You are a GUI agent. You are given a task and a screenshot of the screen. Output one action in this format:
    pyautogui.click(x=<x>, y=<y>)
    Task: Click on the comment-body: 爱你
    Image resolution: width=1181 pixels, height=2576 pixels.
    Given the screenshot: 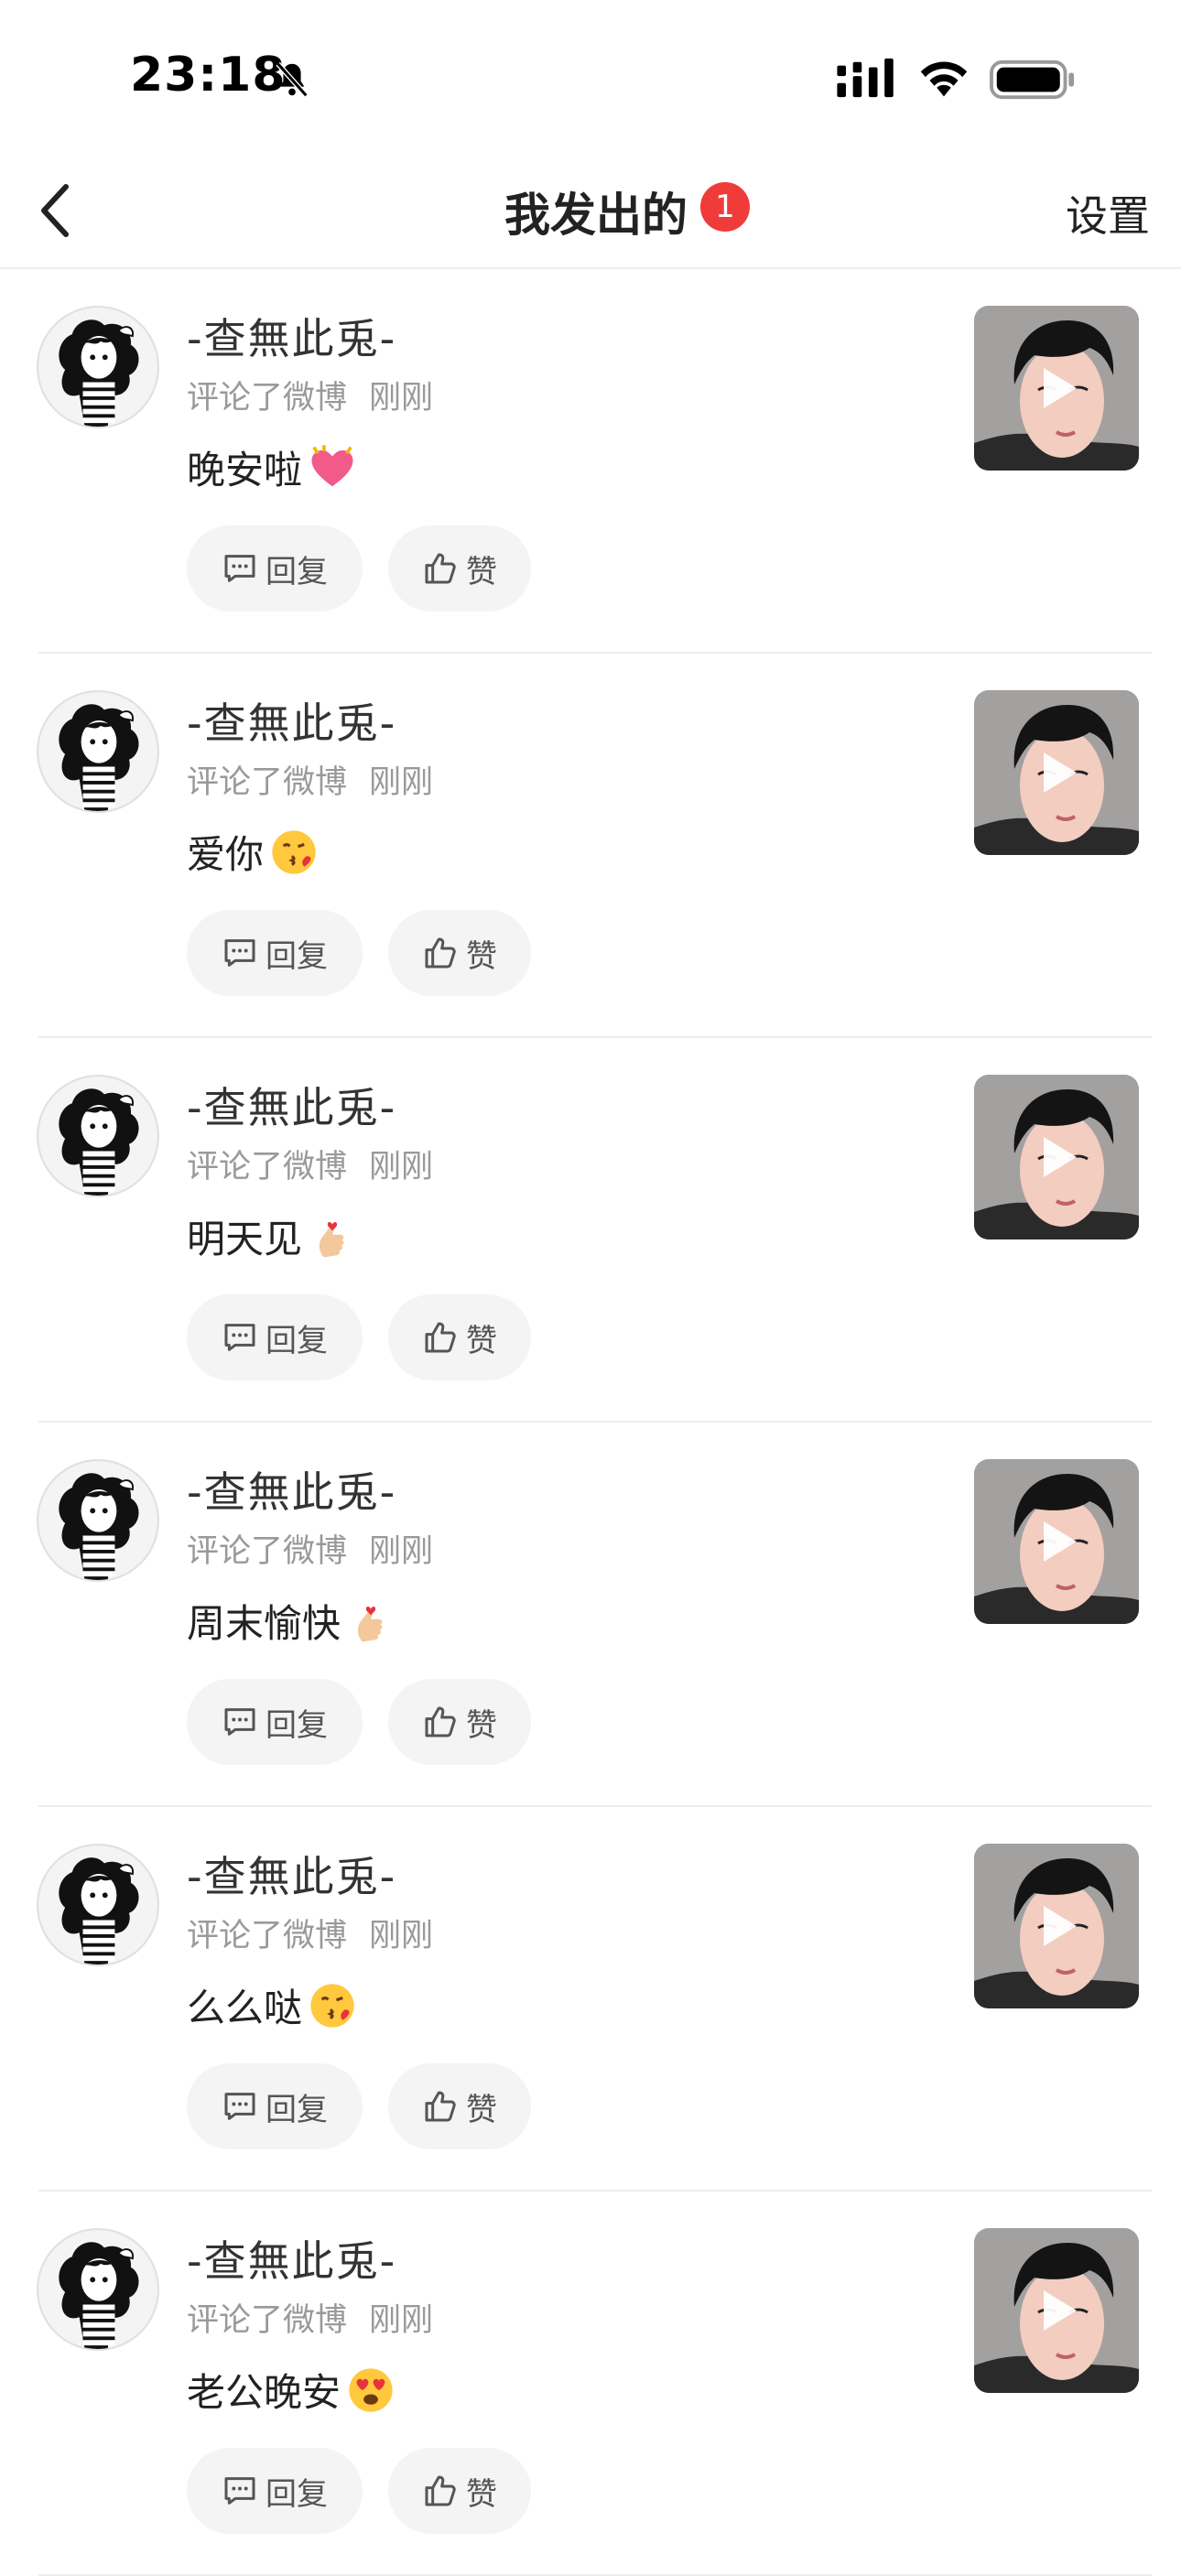 What is the action you would take?
    pyautogui.click(x=226, y=855)
    